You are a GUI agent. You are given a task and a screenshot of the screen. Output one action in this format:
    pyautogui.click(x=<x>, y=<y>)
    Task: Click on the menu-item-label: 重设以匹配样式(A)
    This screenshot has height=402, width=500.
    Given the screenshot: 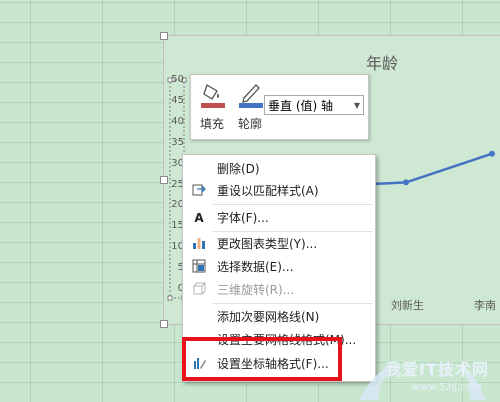 What is the action you would take?
    pyautogui.click(x=268, y=191)
    